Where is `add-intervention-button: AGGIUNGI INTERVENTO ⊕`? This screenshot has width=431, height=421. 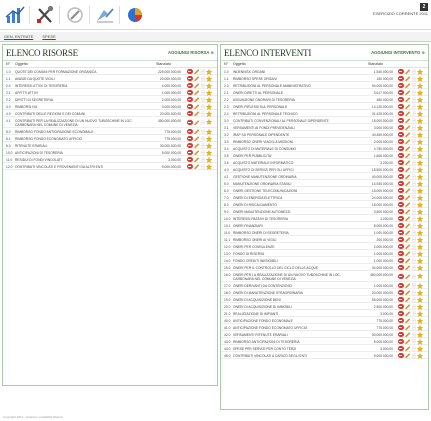 add-intervention-button: AGGIUNGI INTERVENTO ⊕ is located at coordinates (398, 52).